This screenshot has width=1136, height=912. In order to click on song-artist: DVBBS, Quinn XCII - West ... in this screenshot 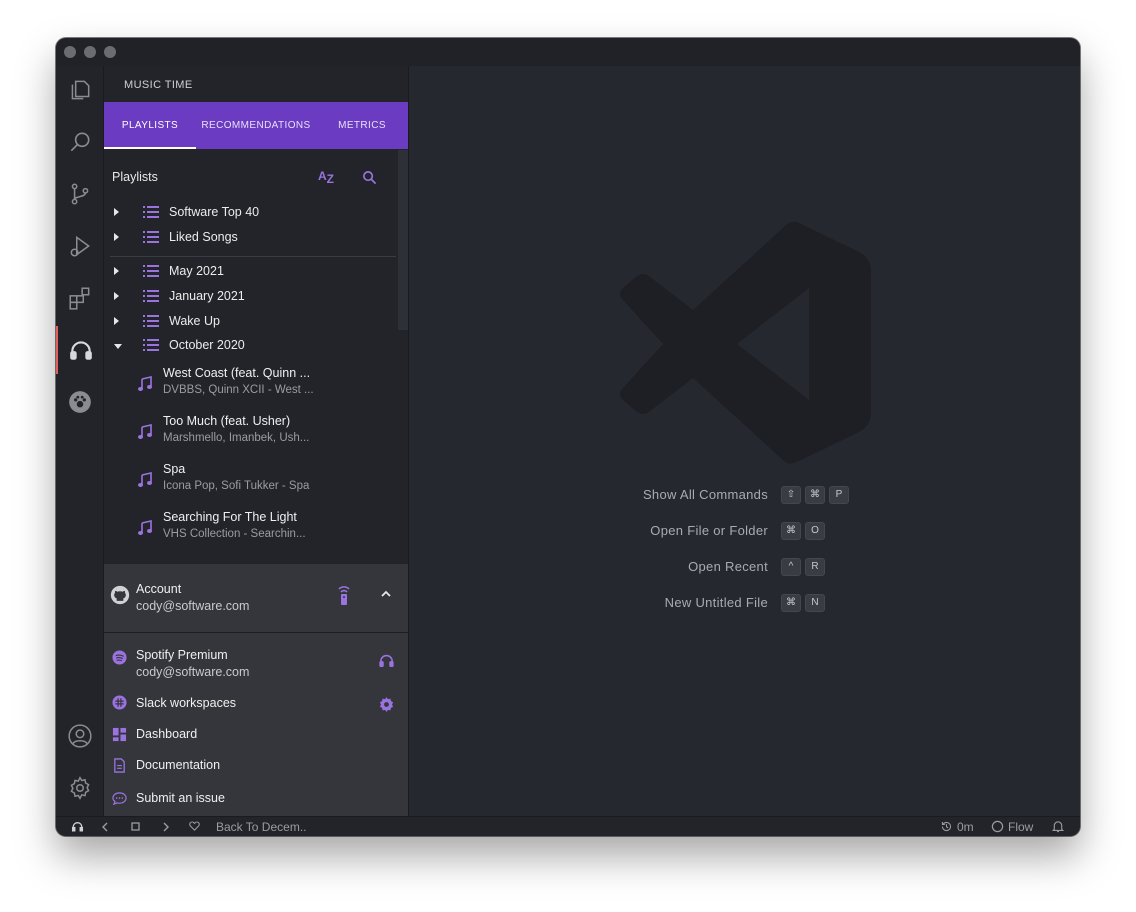, I will do `click(238, 390)`.